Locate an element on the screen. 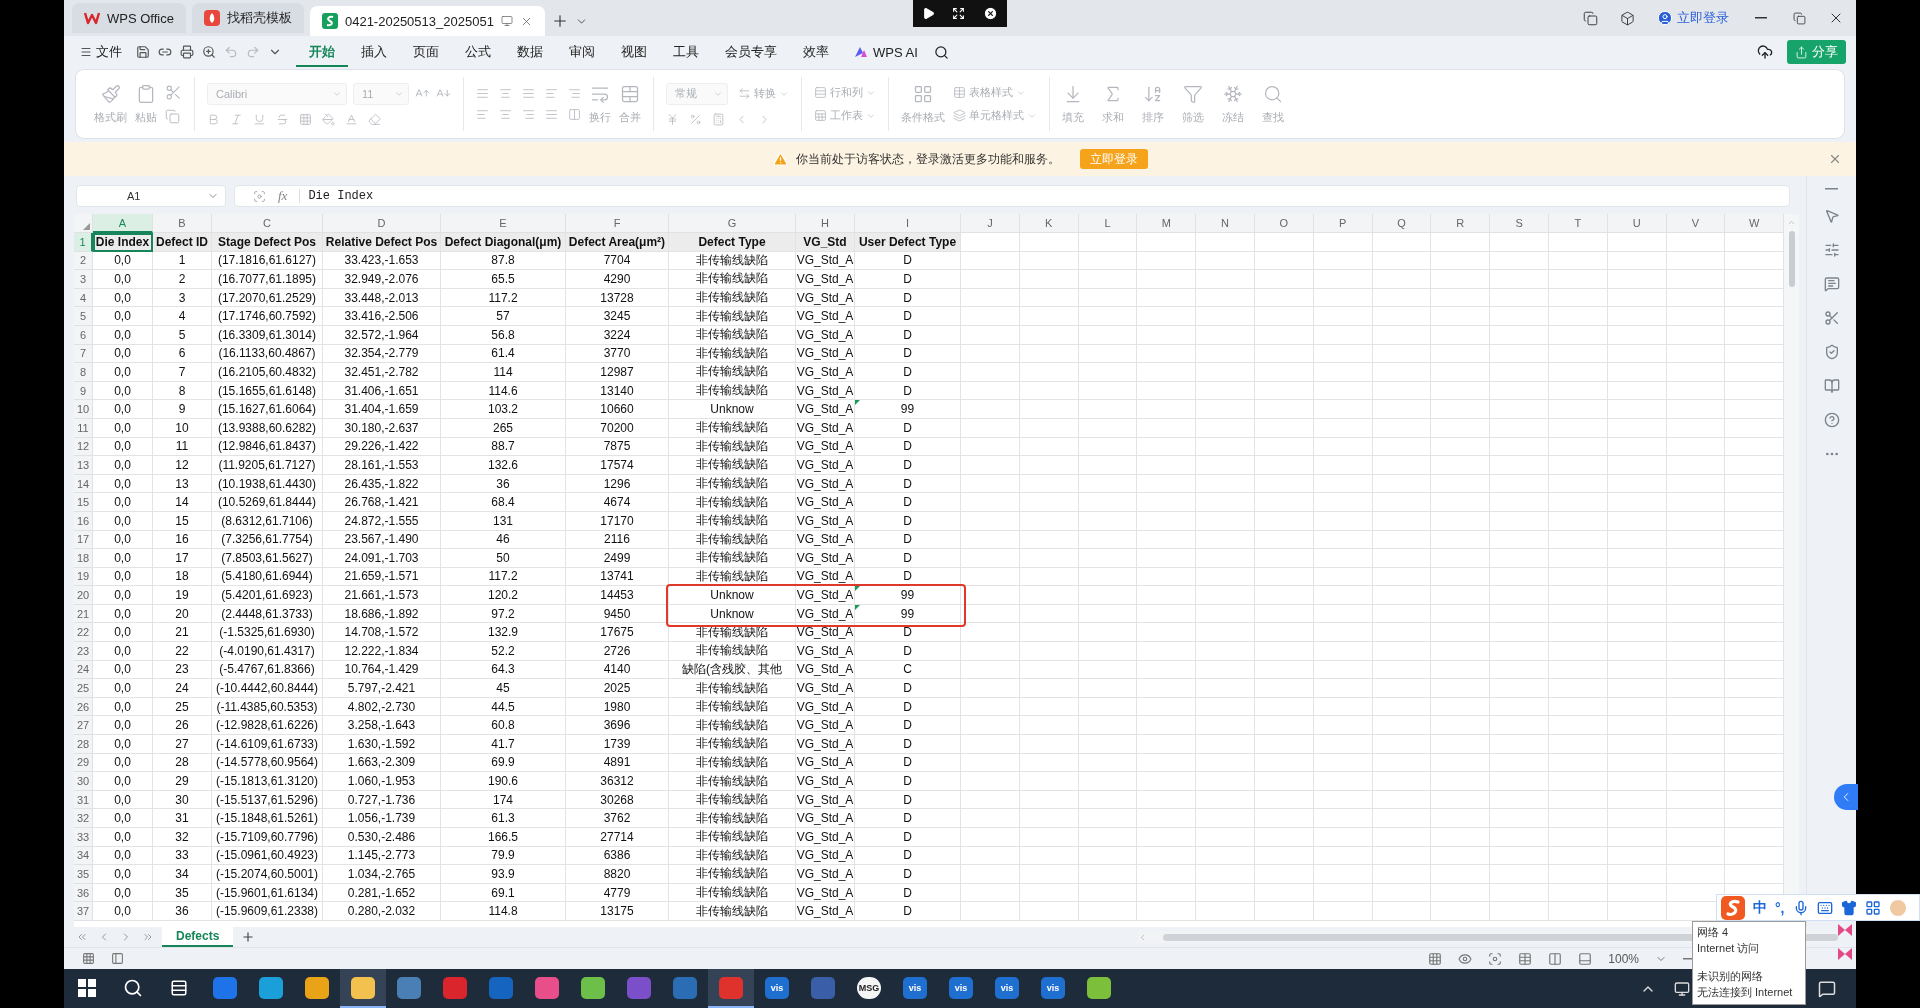 This screenshot has height=1008, width=1920. column-header: D is located at coordinates (382, 223).